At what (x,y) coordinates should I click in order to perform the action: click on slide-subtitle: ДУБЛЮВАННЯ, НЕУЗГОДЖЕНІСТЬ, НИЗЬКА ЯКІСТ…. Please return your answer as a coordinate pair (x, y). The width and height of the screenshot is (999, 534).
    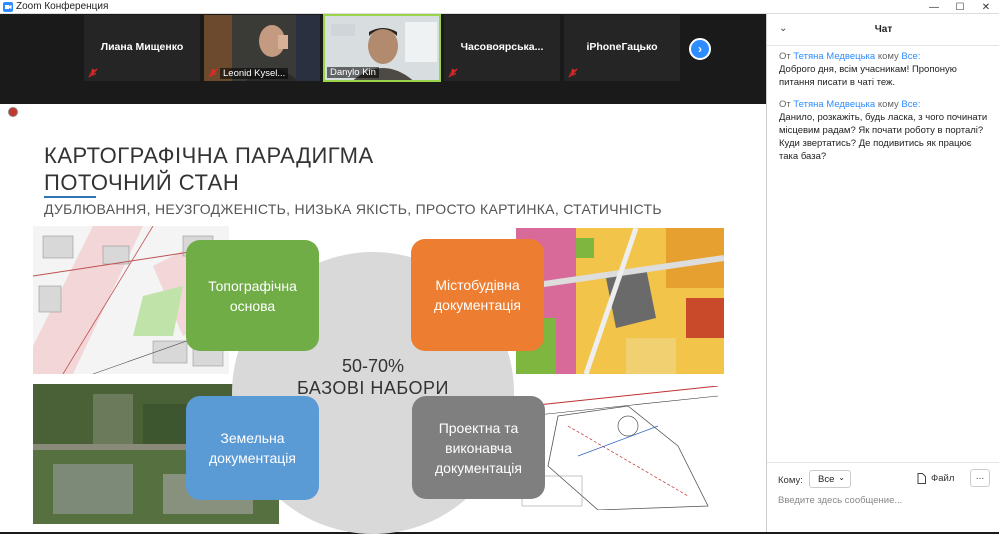
    Looking at the image, I should click on (353, 209).